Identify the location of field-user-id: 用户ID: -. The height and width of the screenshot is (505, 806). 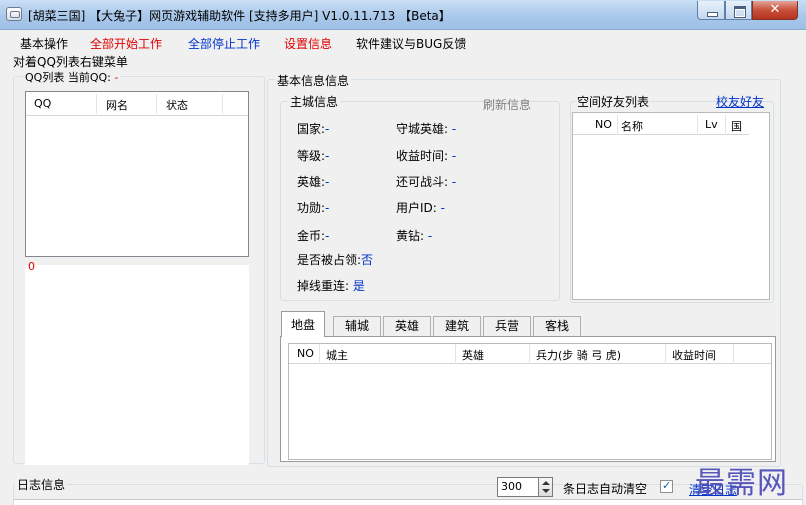
(420, 208).